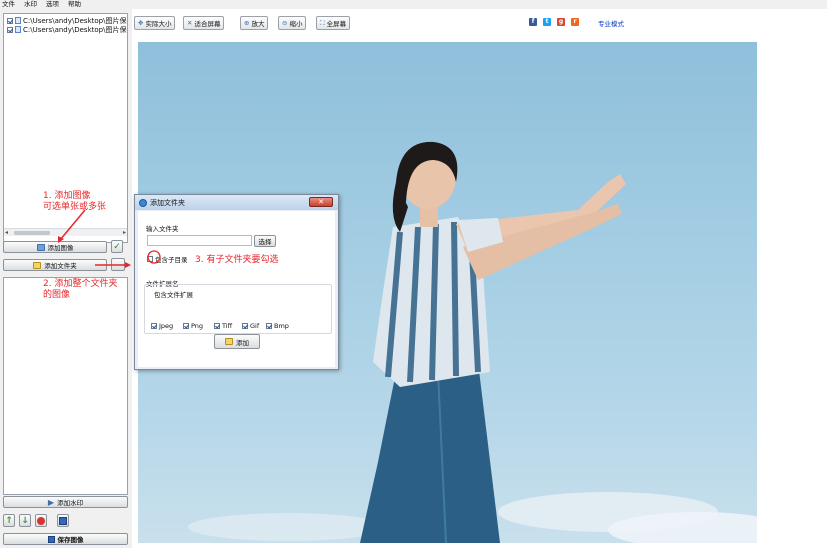  What do you see at coordinates (237, 260) in the screenshot?
I see `annotation-step-3: 3. 有子文件夹要勾选` at bounding box center [237, 260].